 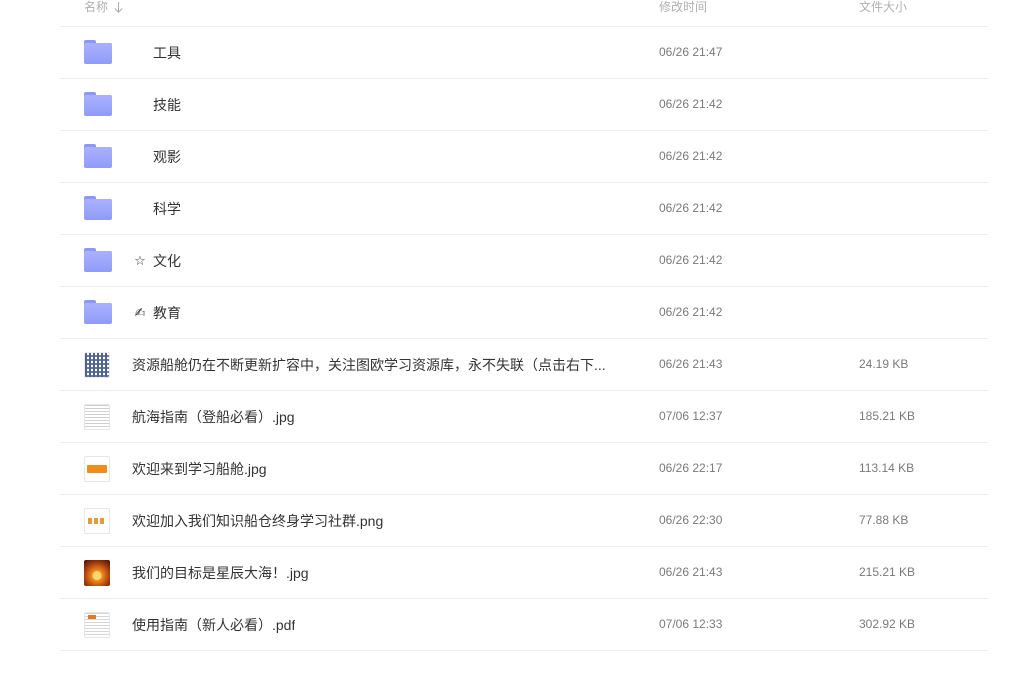 What do you see at coordinates (524, 157) in the screenshot?
I see `folder-row: 观影 06/26 21:42` at bounding box center [524, 157].